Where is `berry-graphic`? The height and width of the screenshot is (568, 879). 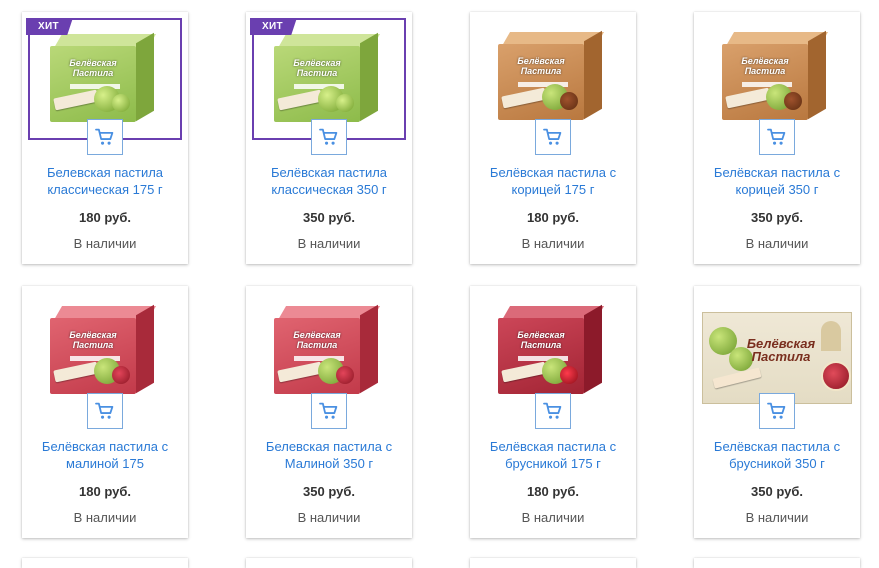
berry-graphic is located at coordinates (836, 376).